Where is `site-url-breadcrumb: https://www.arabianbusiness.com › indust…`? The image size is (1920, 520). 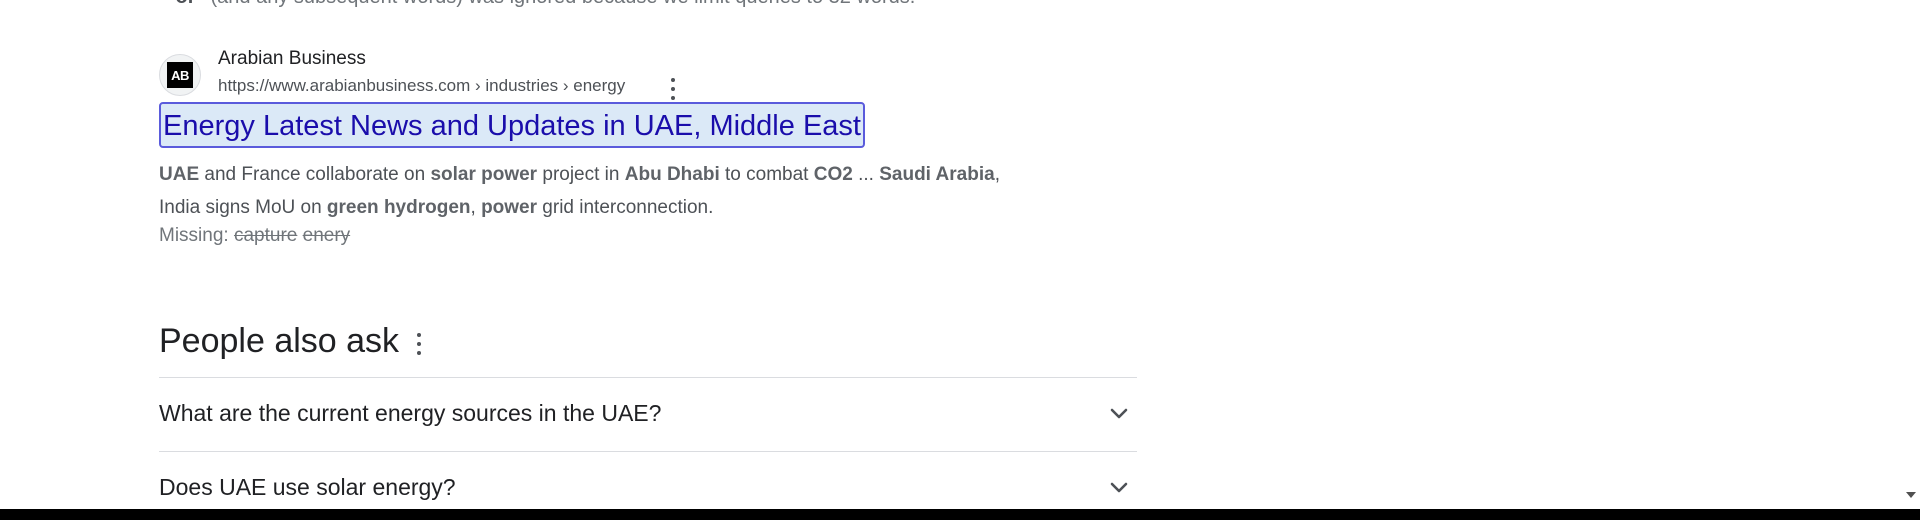
site-url-breadcrumb: https://www.arabianbusiness.com › indust… is located at coordinates (422, 85).